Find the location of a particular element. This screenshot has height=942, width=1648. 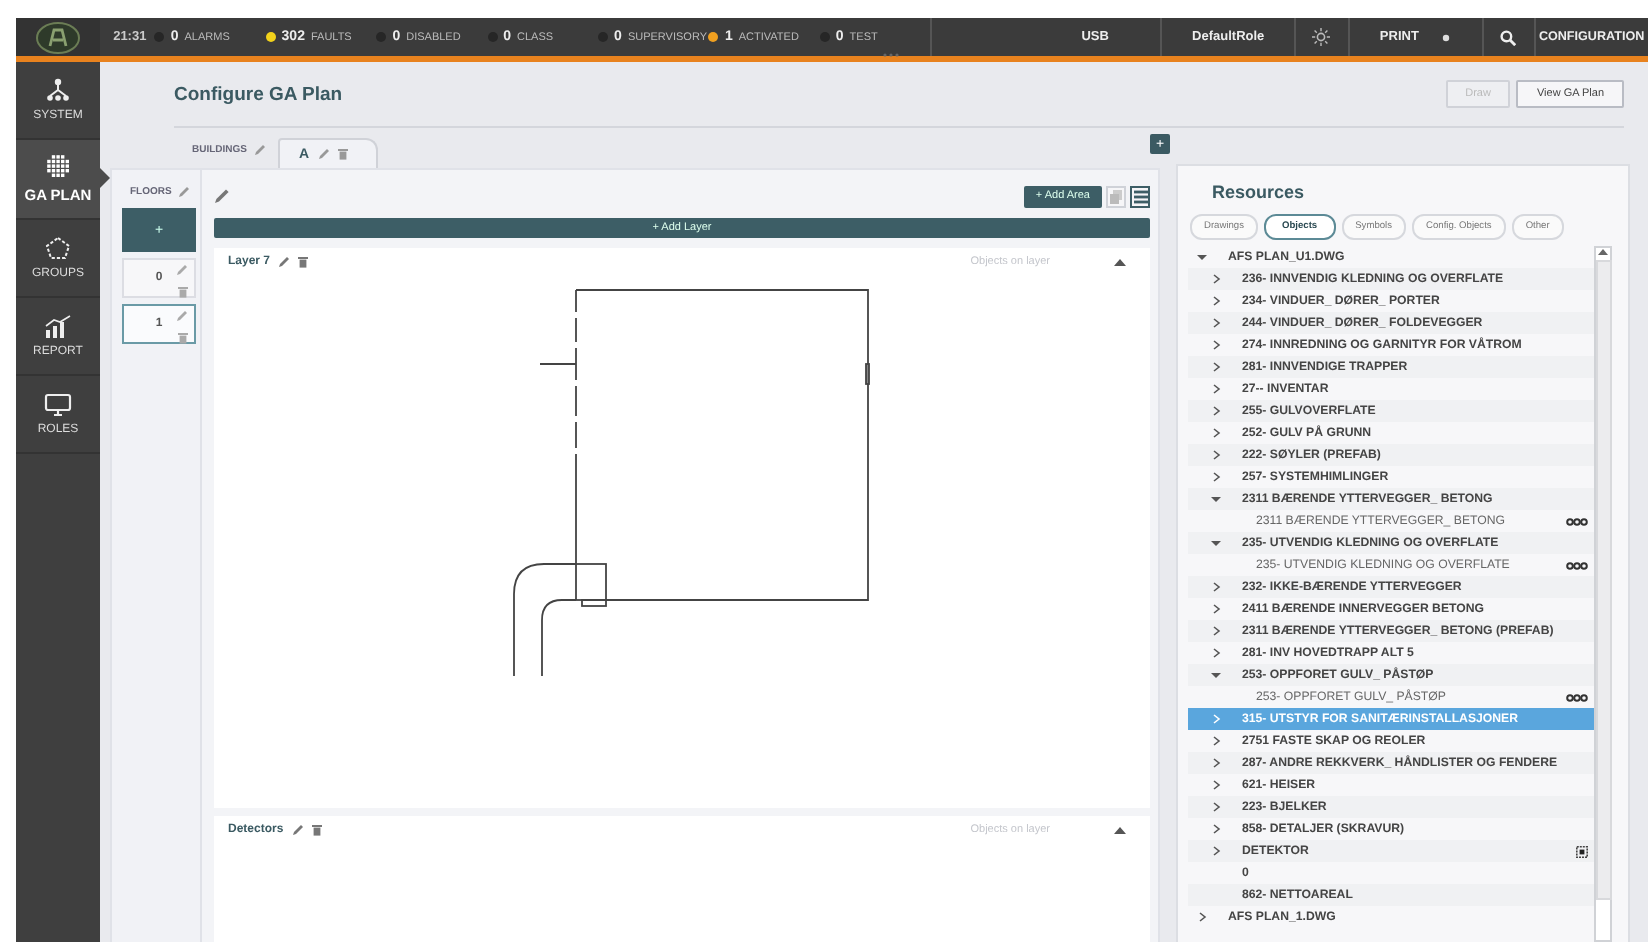

search-icon is located at coordinates (1508, 37).